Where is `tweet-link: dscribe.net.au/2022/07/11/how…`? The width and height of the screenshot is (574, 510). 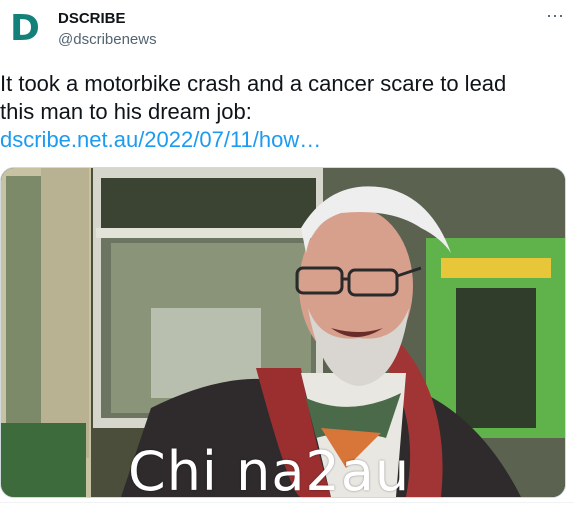
tweet-link: dscribe.net.au/2022/07/11/how… is located at coordinates (160, 139).